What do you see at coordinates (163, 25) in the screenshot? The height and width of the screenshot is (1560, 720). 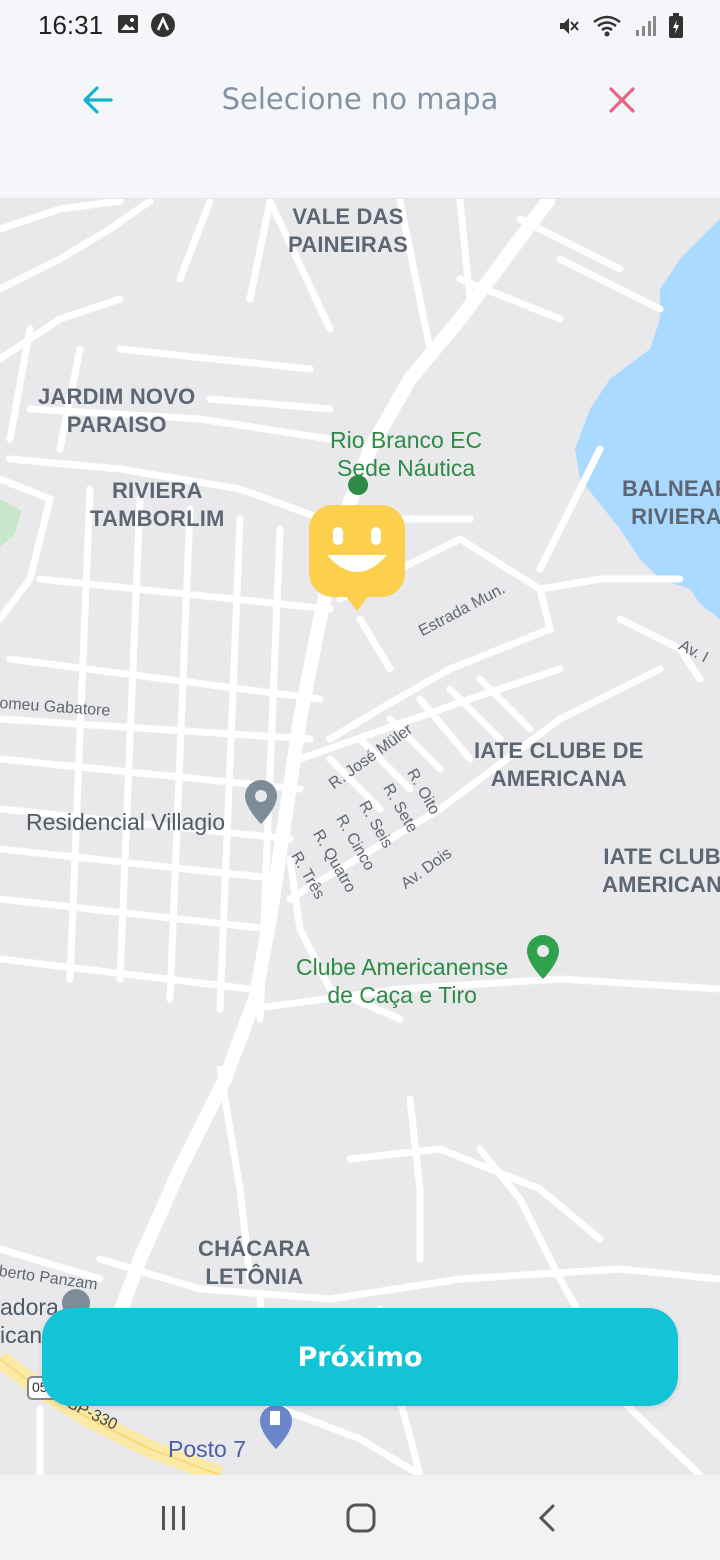 I see `app-icon` at bounding box center [163, 25].